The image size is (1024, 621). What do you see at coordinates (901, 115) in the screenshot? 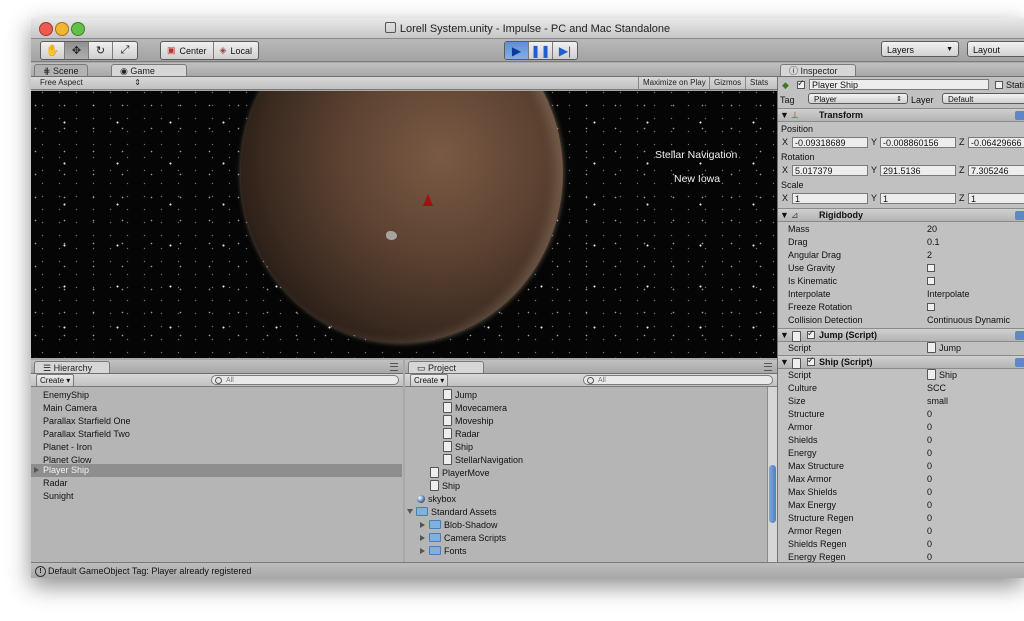
I see `transform-header: ▼ ⊥ Transform` at bounding box center [901, 115].